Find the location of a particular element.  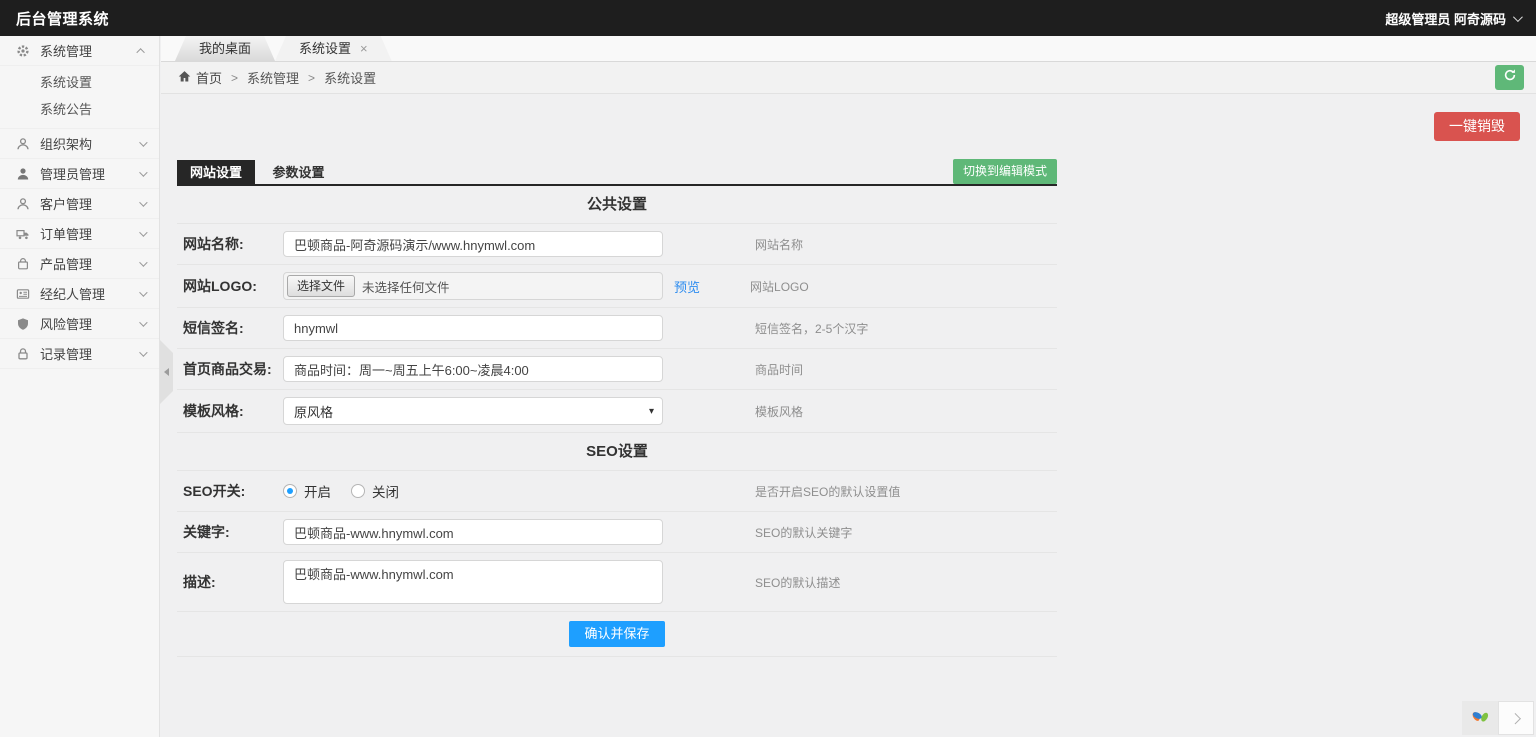

preview-link: 预览 is located at coordinates (687, 286).